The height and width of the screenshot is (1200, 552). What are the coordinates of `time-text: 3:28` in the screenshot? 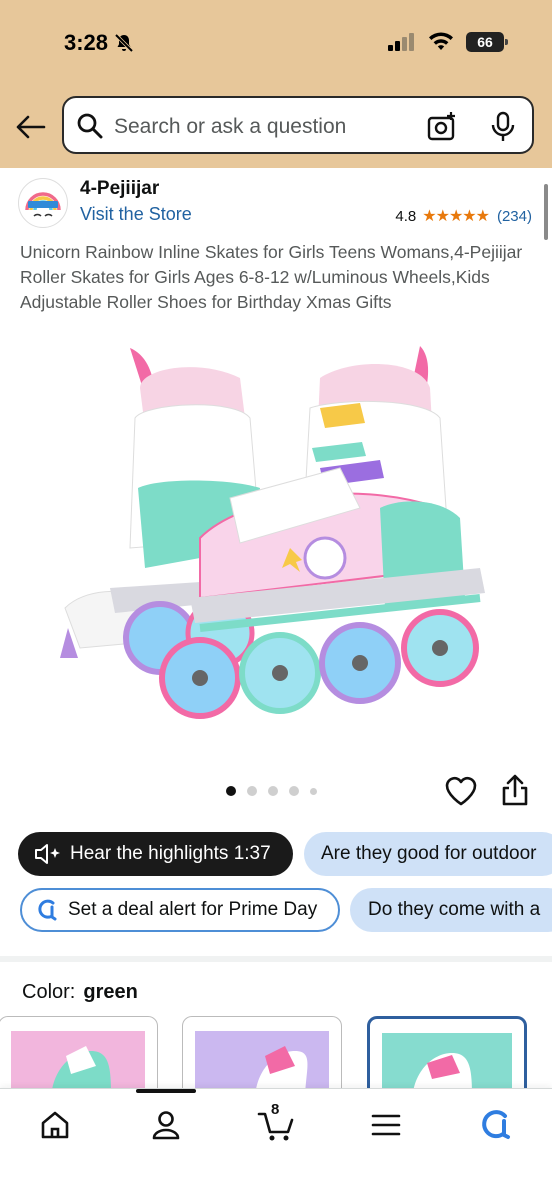 It's located at (86, 42).